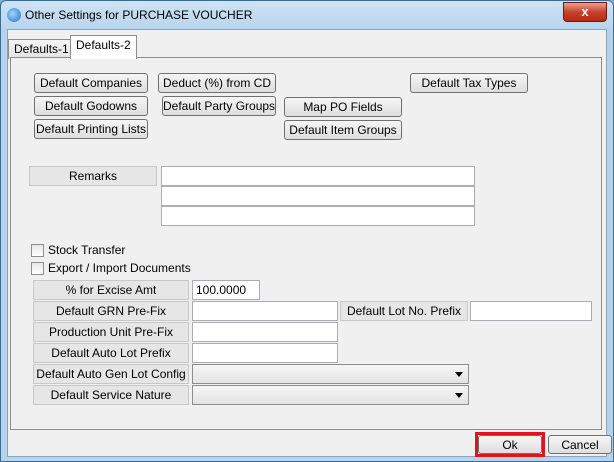  Describe the element at coordinates (91, 106) in the screenshot. I see `default-godowns-button: Default Godowns` at that location.